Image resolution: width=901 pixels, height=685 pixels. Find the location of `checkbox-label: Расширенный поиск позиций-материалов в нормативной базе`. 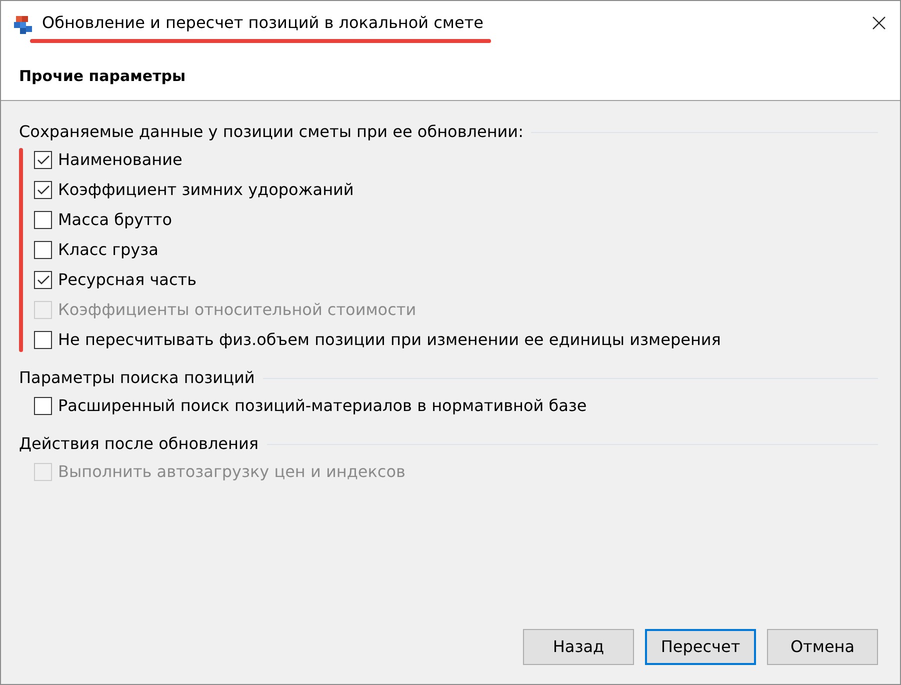

checkbox-label: Расширенный поиск позиций-материалов в нормативной базе is located at coordinates (322, 406).